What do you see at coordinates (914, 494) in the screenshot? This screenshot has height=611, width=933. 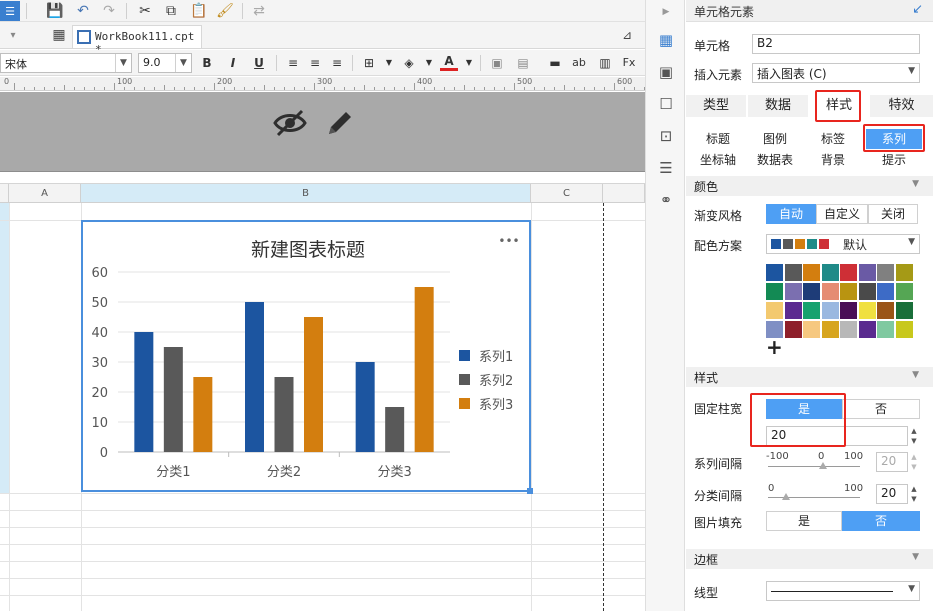 I see `category-gap-stepper: ▲ ▼` at bounding box center [914, 494].